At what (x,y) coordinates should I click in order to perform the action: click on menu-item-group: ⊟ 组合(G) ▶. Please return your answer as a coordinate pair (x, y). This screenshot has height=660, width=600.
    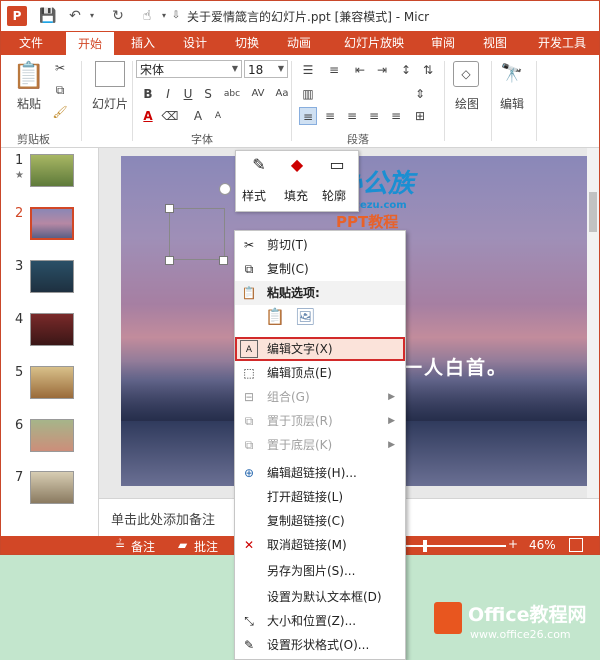
    Looking at the image, I should click on (320, 397).